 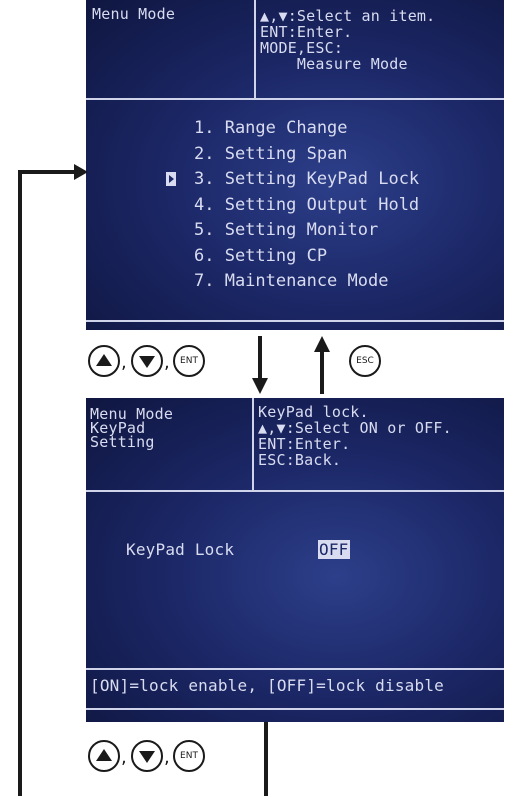 What do you see at coordinates (322, 344) in the screenshot?
I see `up-arrow-icon` at bounding box center [322, 344].